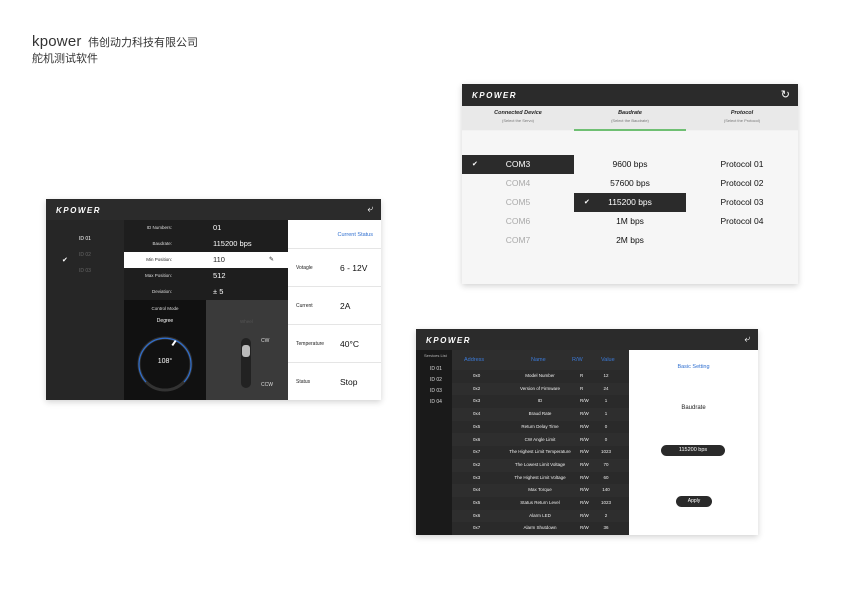 The image size is (844, 600). What do you see at coordinates (742, 164) in the screenshot?
I see `protocol-option: Protocol 01` at bounding box center [742, 164].